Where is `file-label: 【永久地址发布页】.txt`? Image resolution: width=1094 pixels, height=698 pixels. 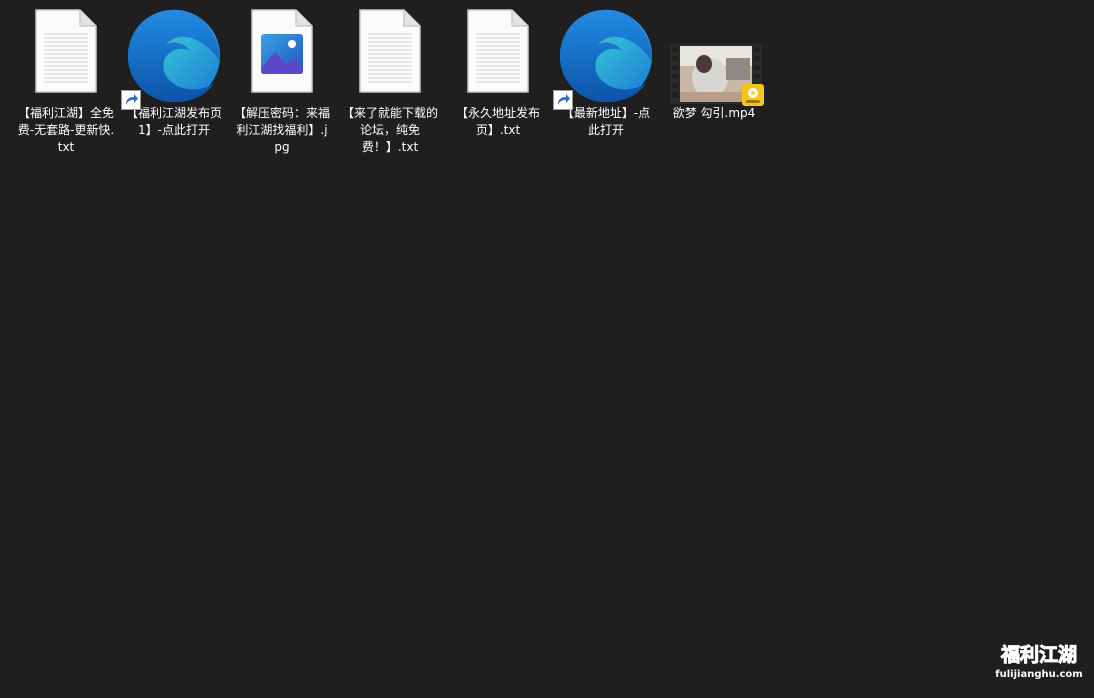 file-label: 【永久地址发布页】.txt is located at coordinates (497, 121).